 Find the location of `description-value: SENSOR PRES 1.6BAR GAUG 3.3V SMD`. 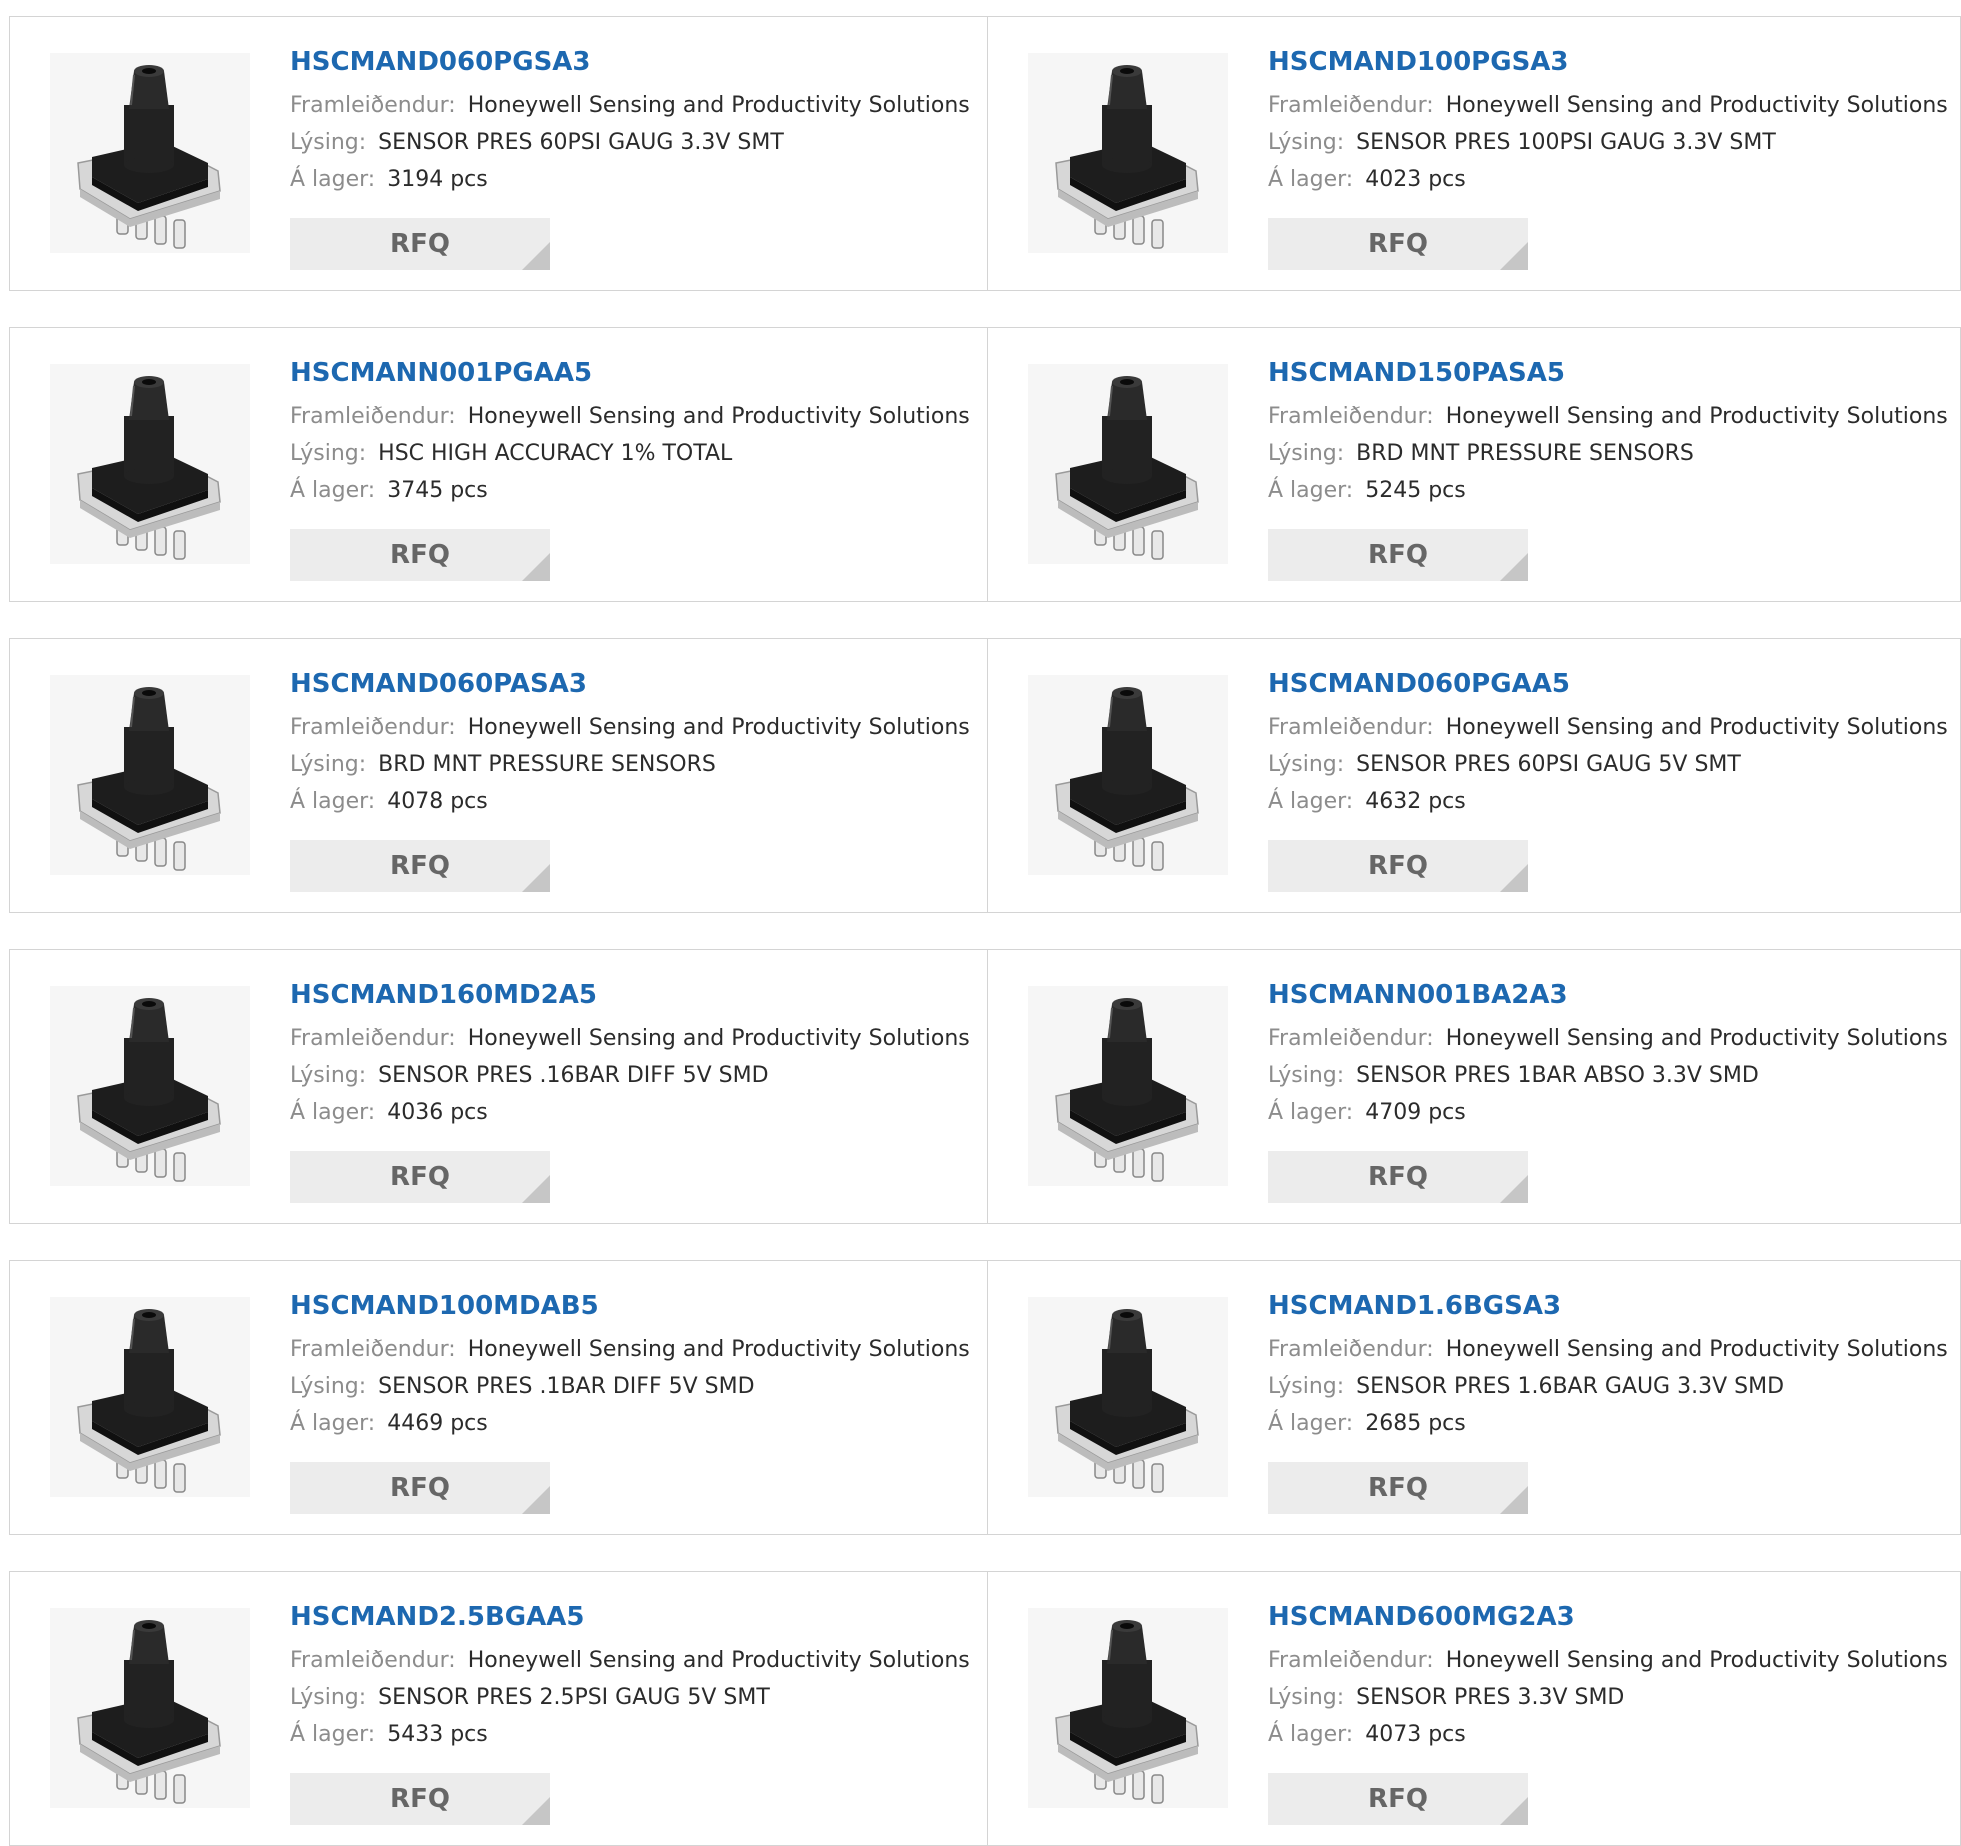

description-value: SENSOR PRES 1.6BAR GAUG 3.3V SMD is located at coordinates (1570, 1386).